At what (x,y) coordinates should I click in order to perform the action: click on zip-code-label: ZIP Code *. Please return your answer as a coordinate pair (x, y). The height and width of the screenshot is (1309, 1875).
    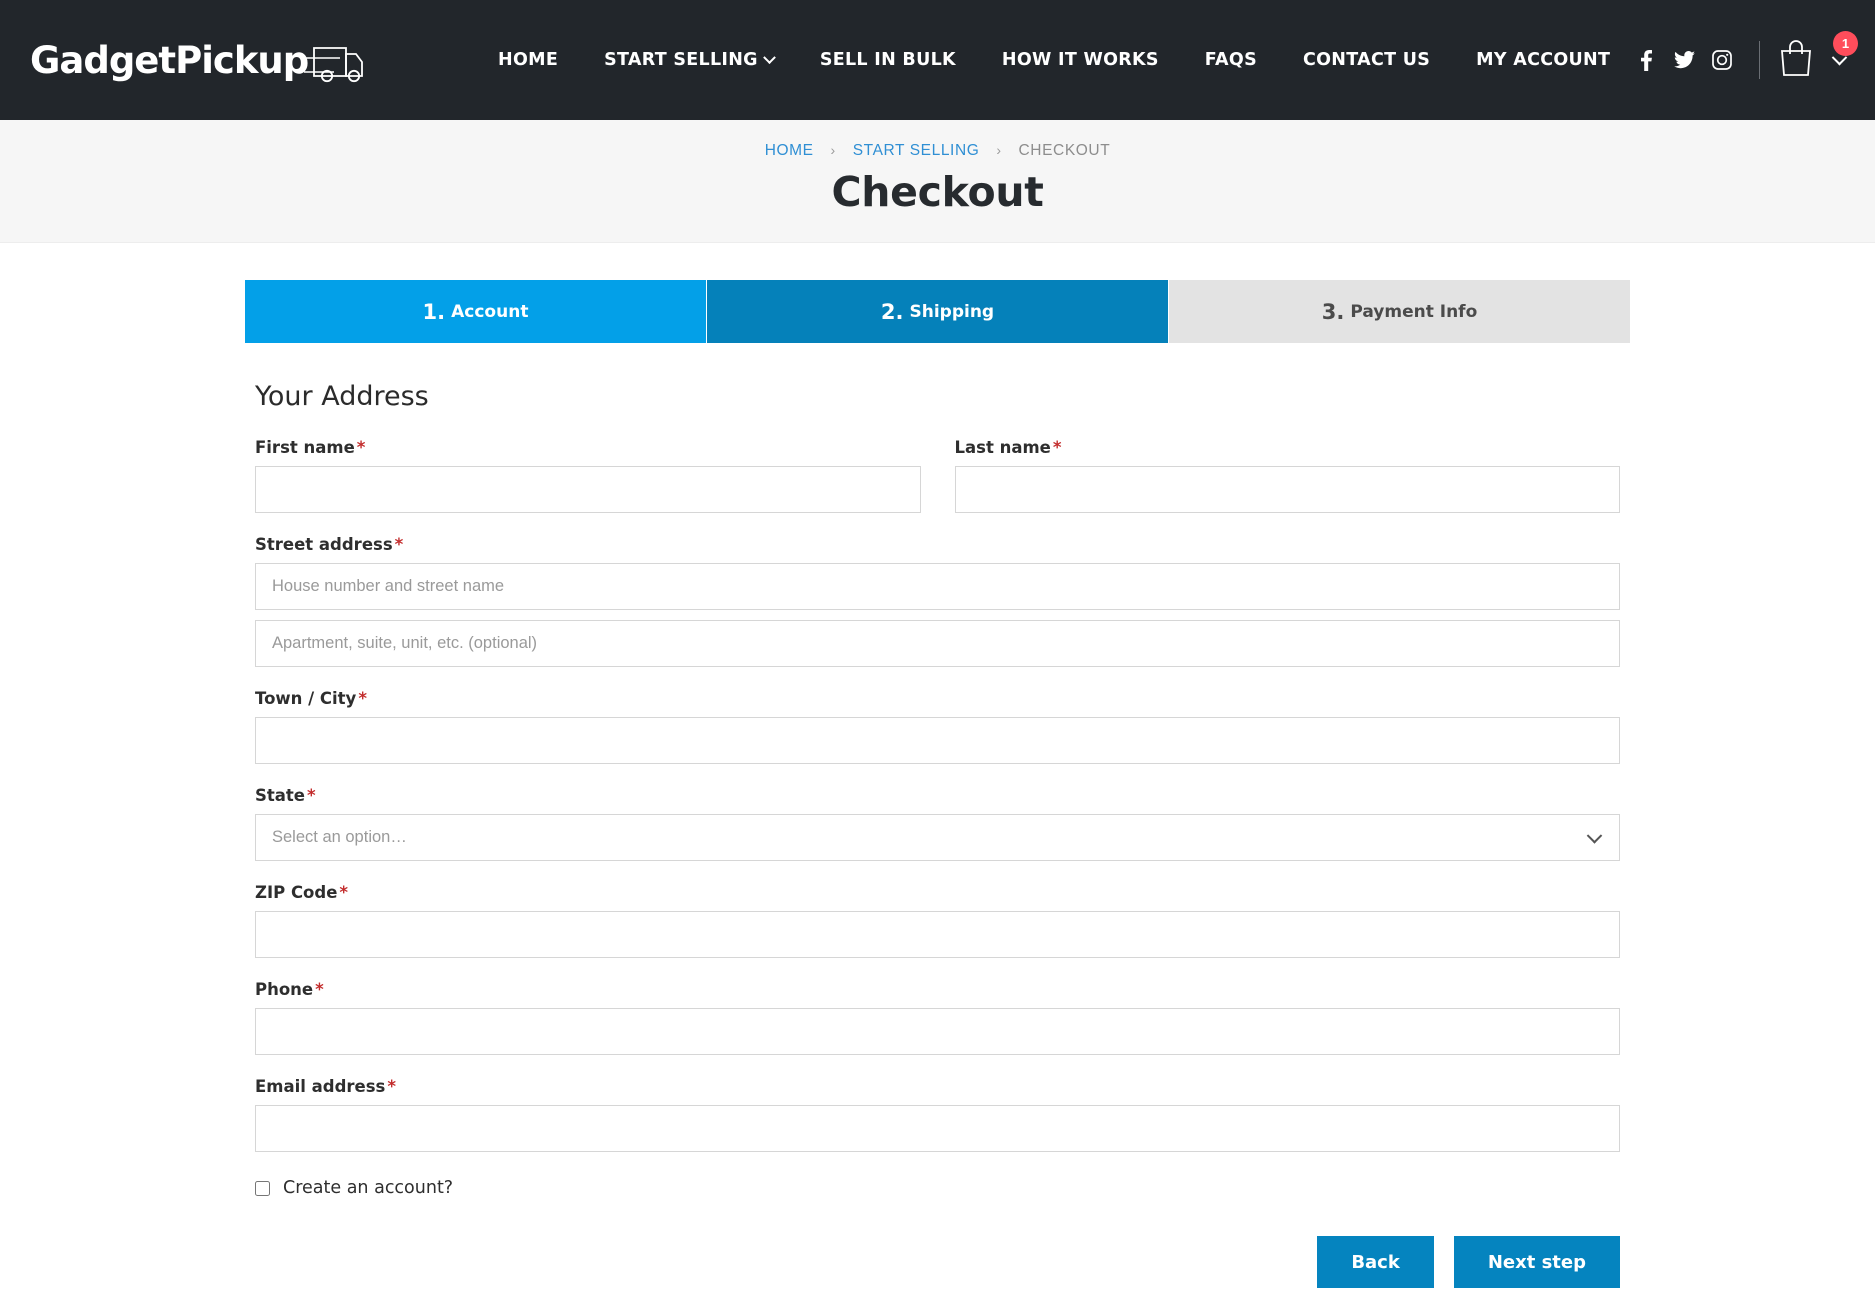
    Looking at the image, I should click on (937, 892).